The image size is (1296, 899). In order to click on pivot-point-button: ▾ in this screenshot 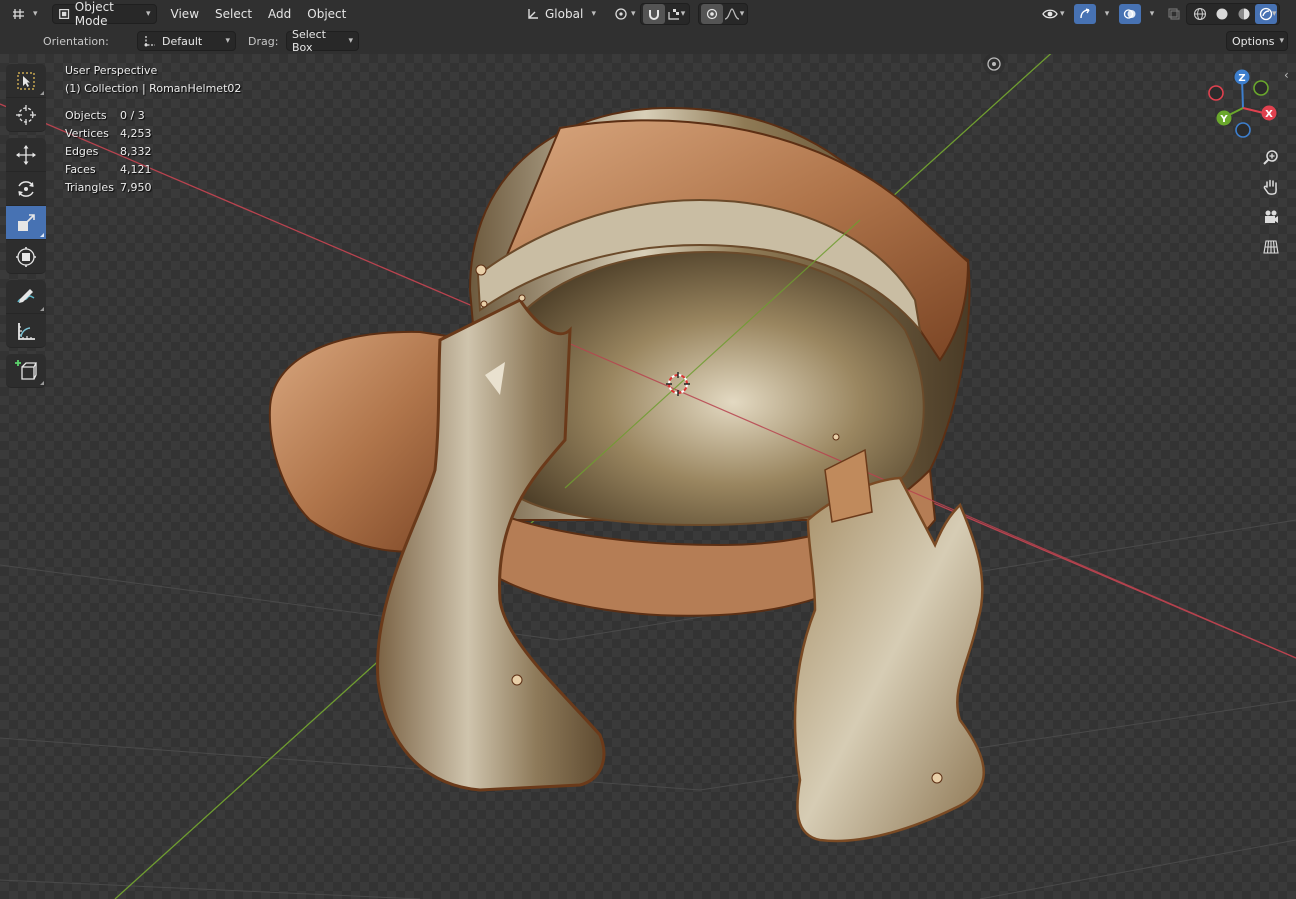, I will do `click(624, 14)`.